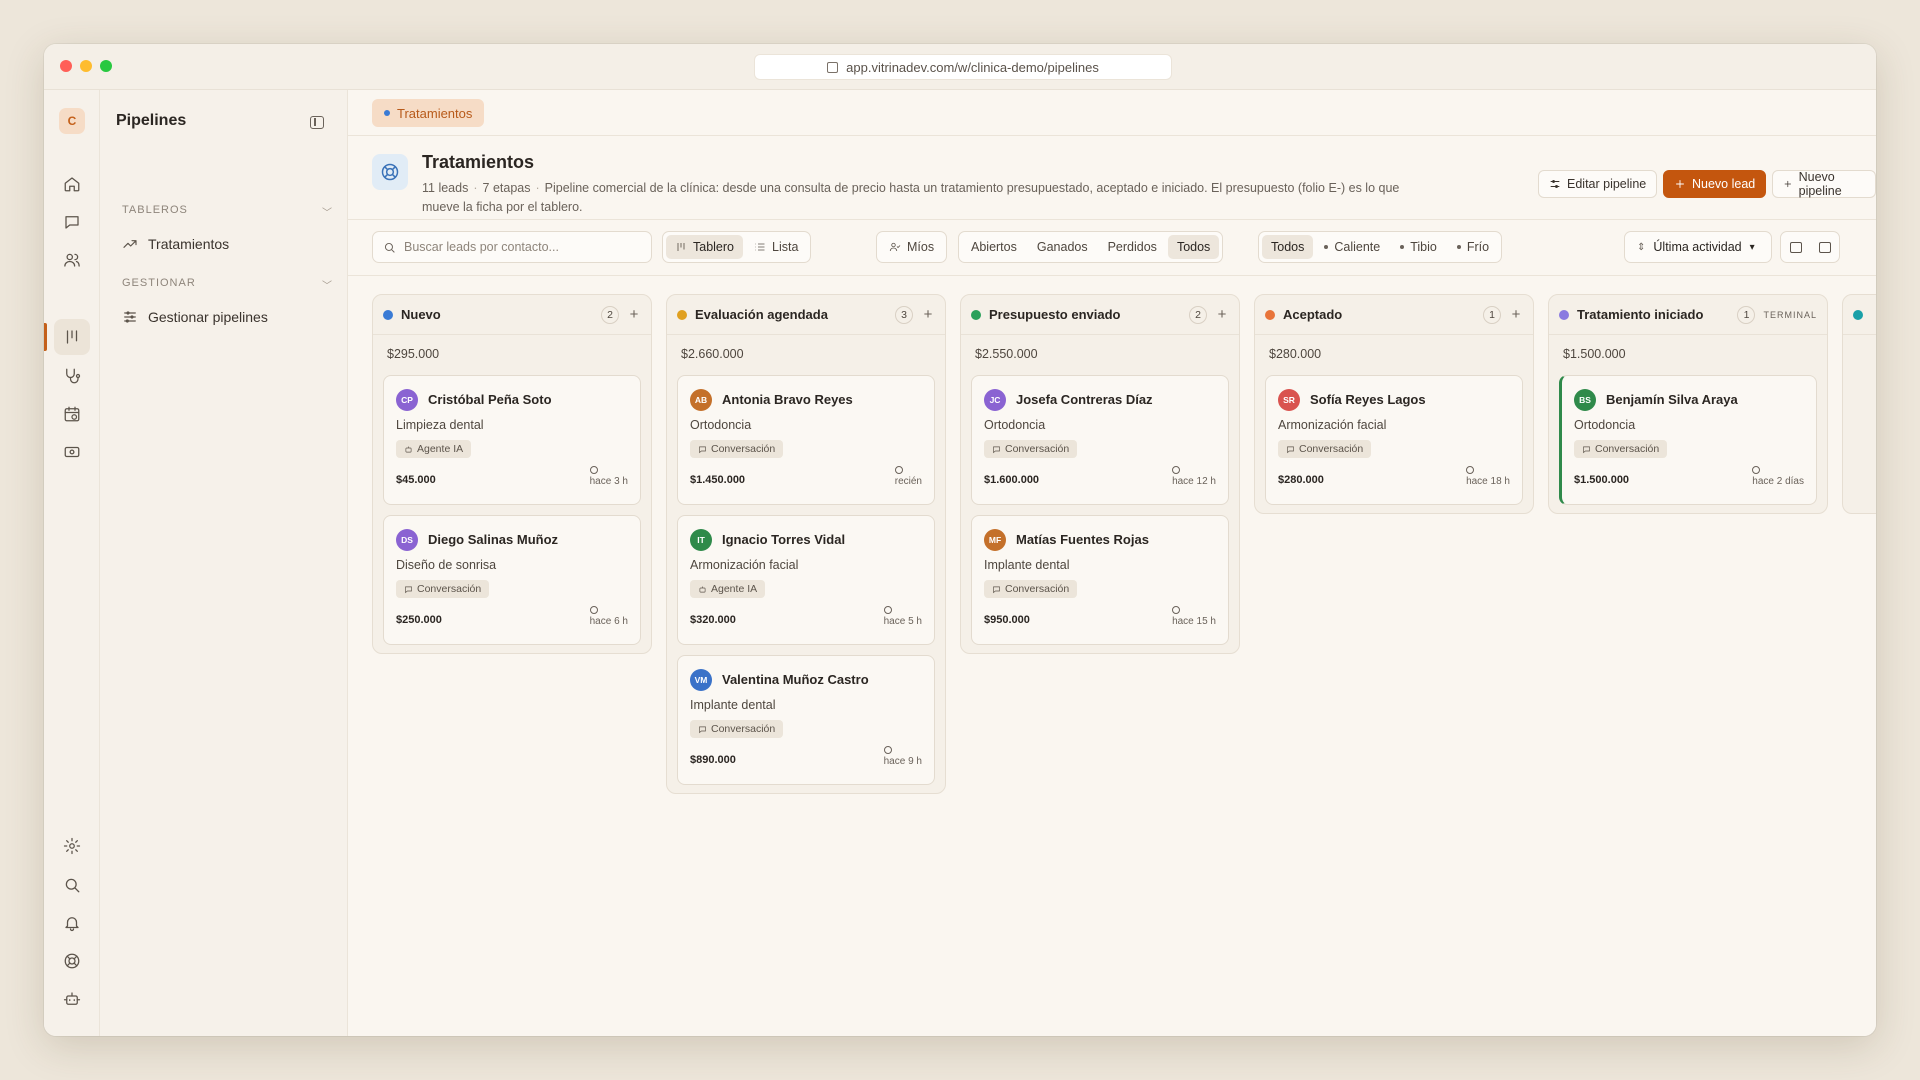  What do you see at coordinates (317, 122) in the screenshot?
I see `collapse-sidebar-icon` at bounding box center [317, 122].